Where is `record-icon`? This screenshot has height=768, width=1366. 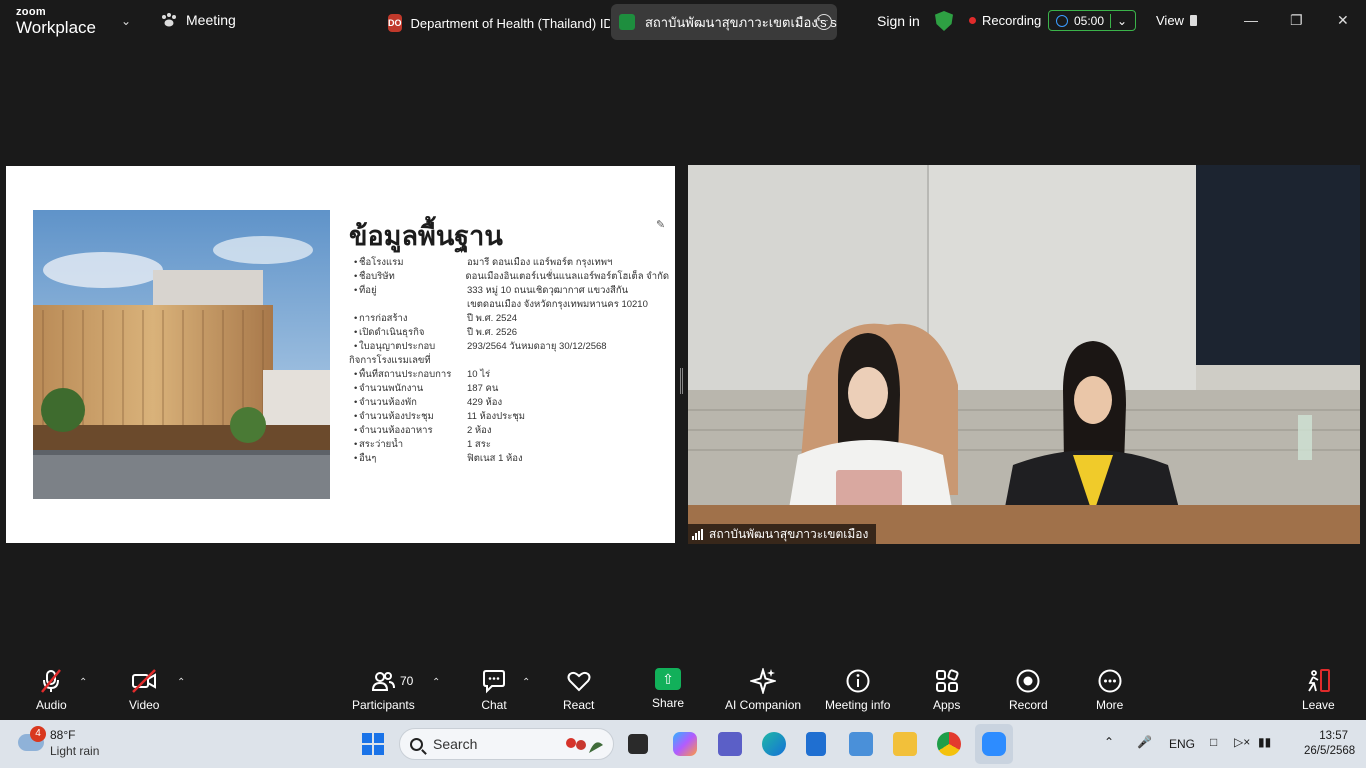
record-icon is located at coordinates (1028, 681).